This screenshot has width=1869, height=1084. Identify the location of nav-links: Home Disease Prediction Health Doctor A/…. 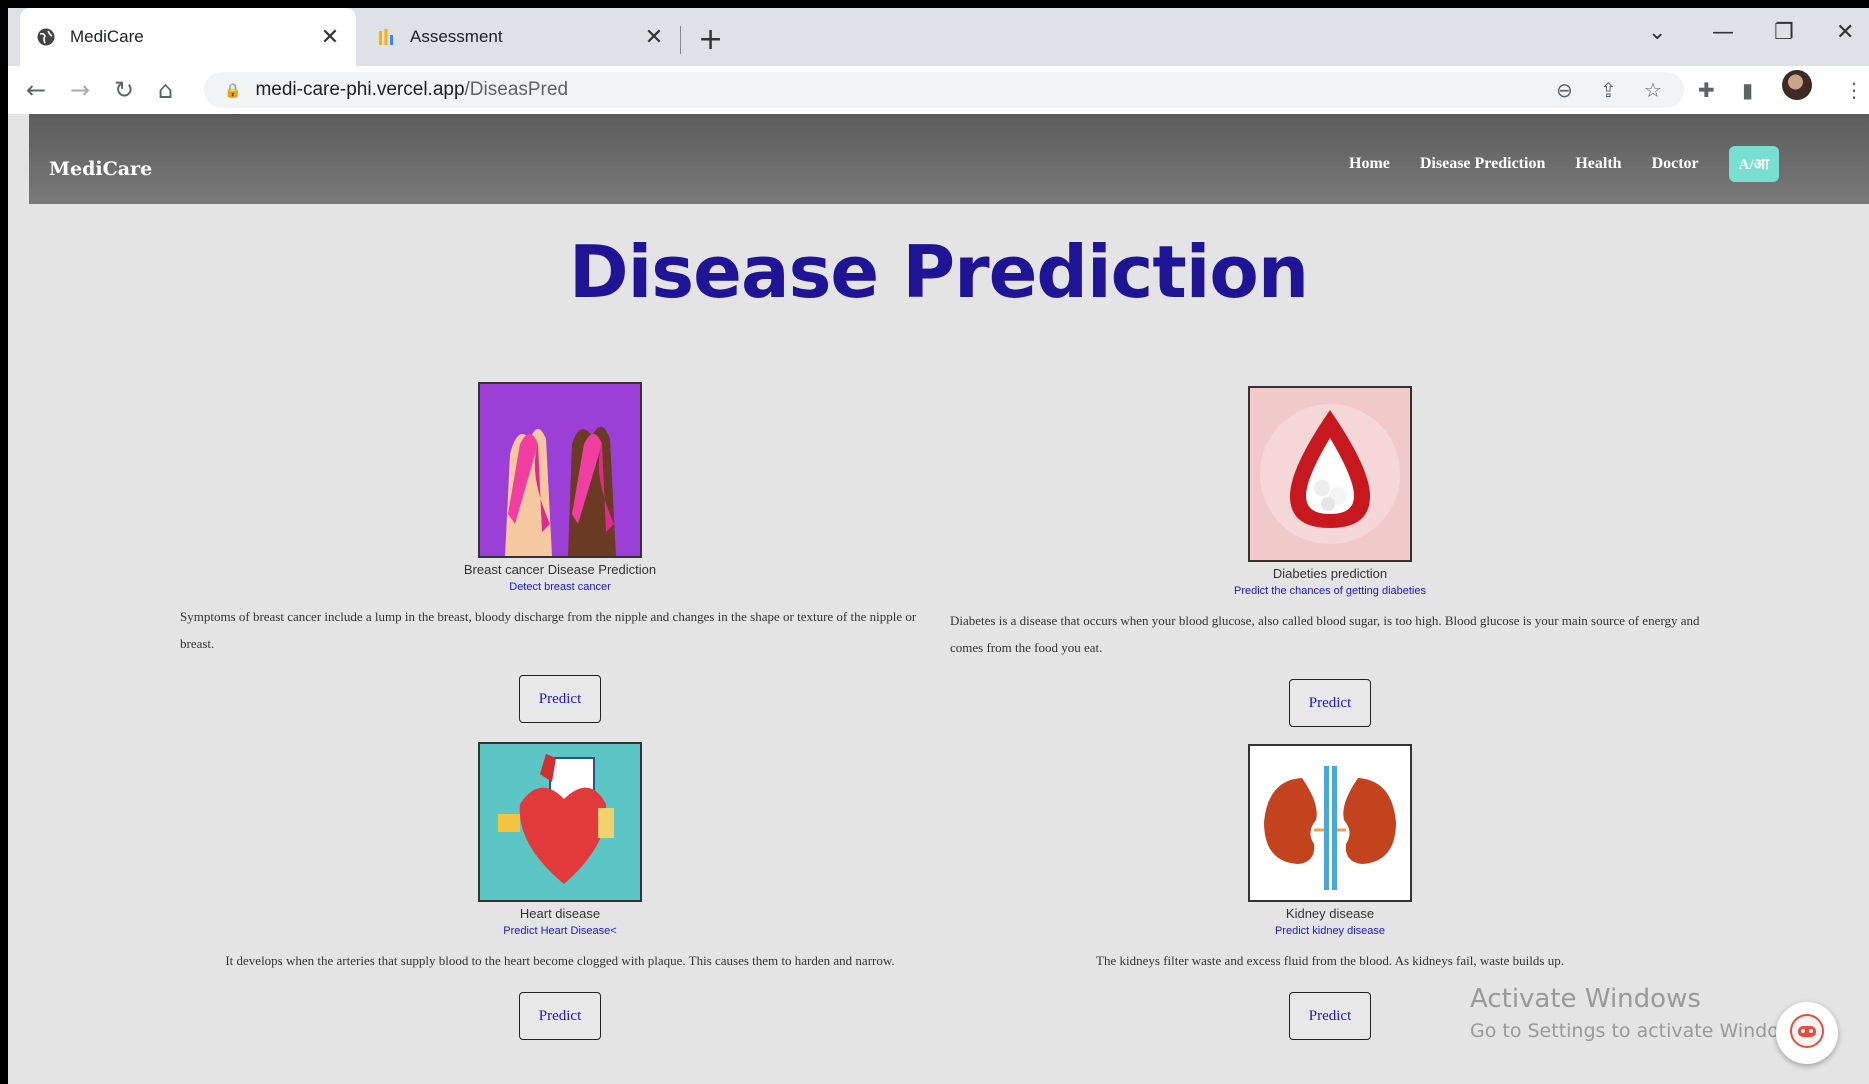
(1564, 164).